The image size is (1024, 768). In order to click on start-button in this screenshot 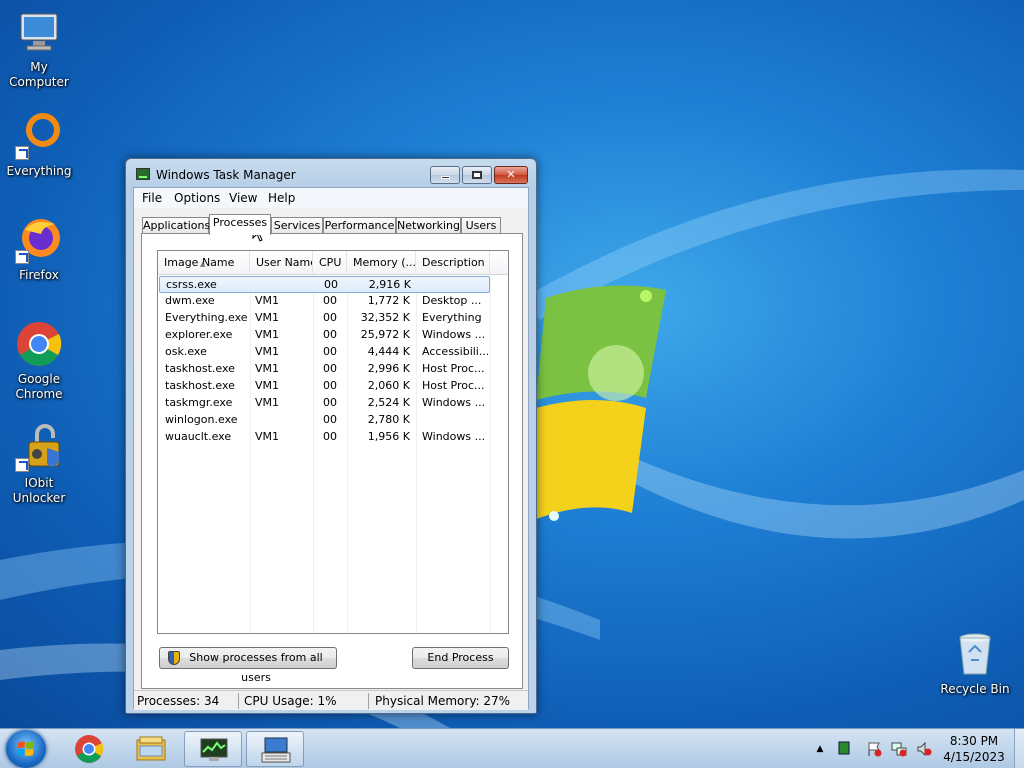, I will do `click(26, 749)`.